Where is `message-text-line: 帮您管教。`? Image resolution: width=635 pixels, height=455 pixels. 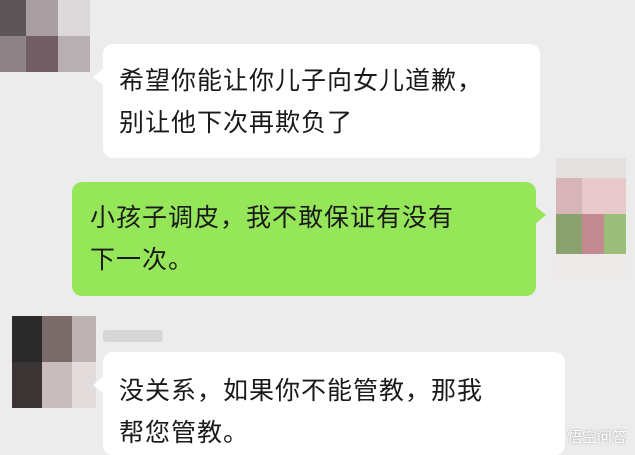 message-text-line: 帮您管教。 is located at coordinates (184, 432).